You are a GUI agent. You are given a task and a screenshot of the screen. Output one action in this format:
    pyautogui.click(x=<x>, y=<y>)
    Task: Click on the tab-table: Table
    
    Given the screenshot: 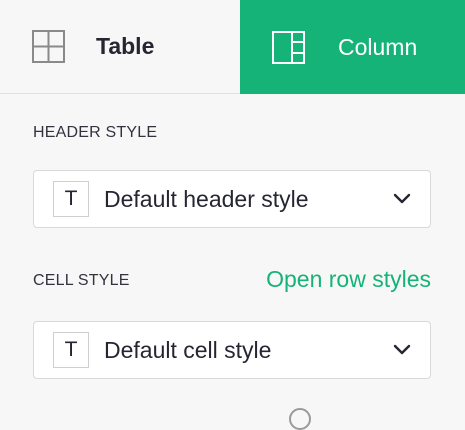 What is the action you would take?
    pyautogui.click(x=120, y=47)
    